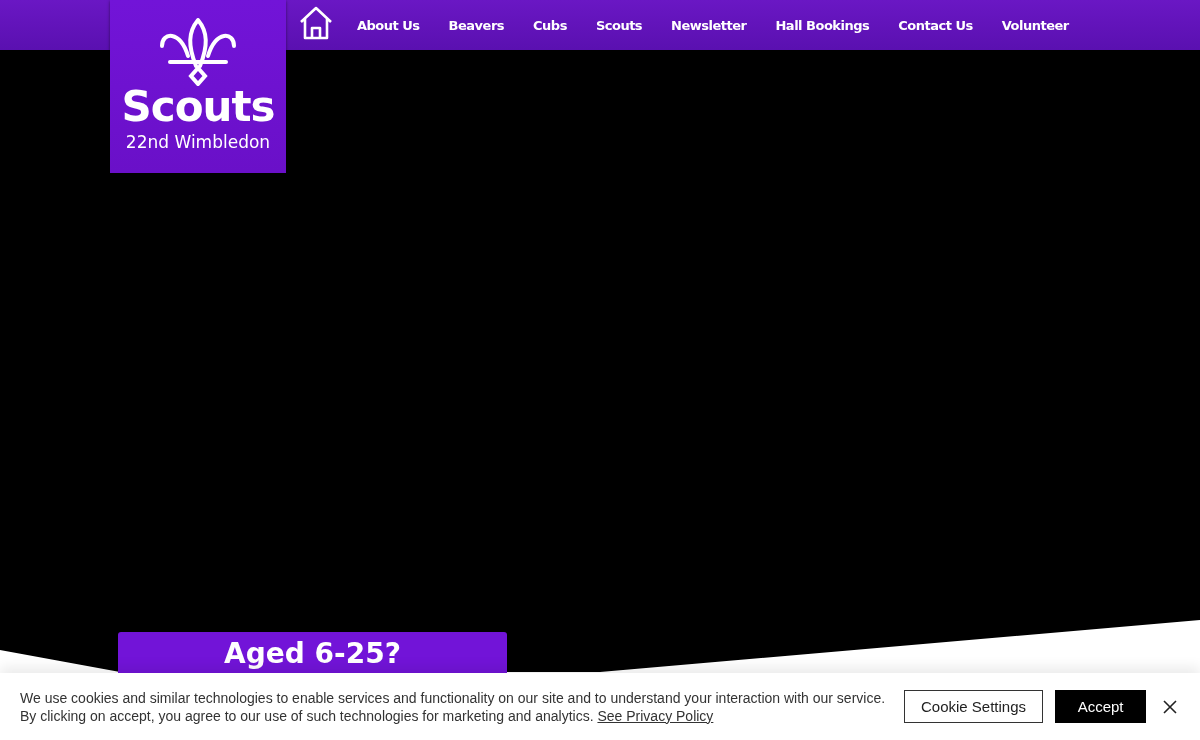 The height and width of the screenshot is (740, 1200). I want to click on nav-link: Contact Us, so click(935, 25).